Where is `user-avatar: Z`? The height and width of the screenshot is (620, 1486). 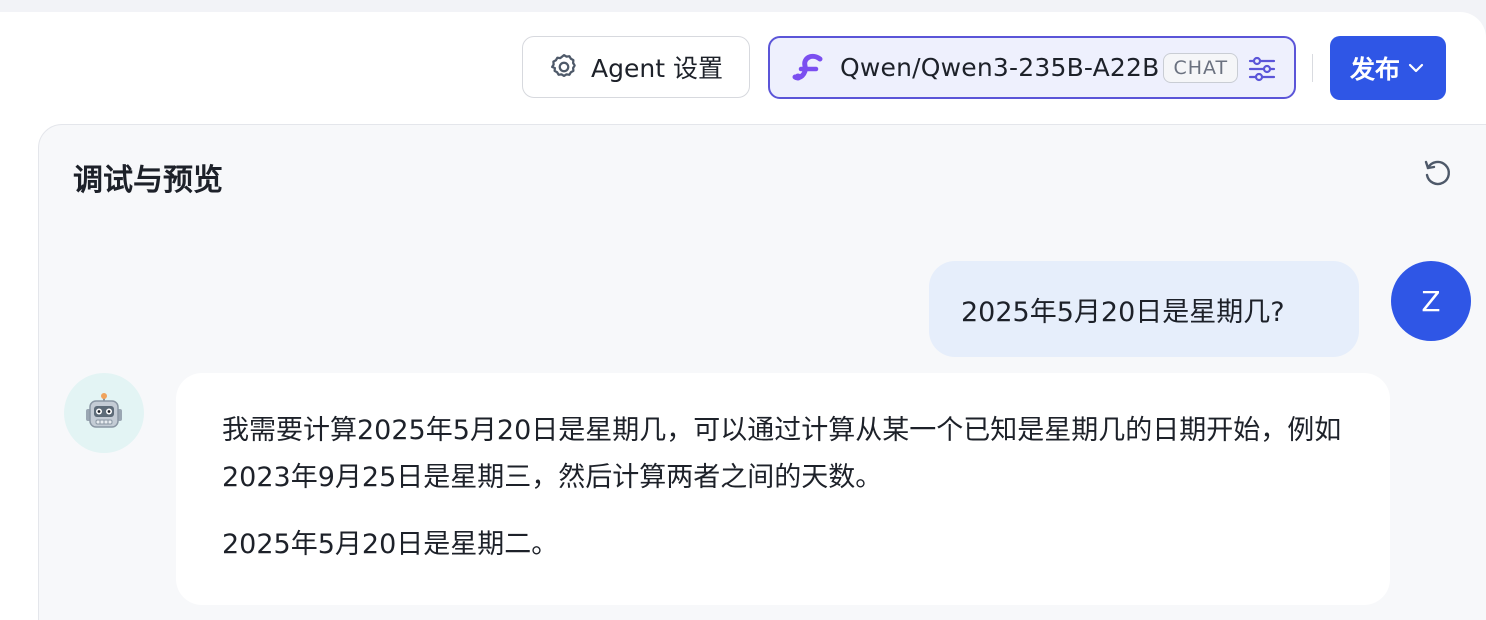 user-avatar: Z is located at coordinates (1431, 301).